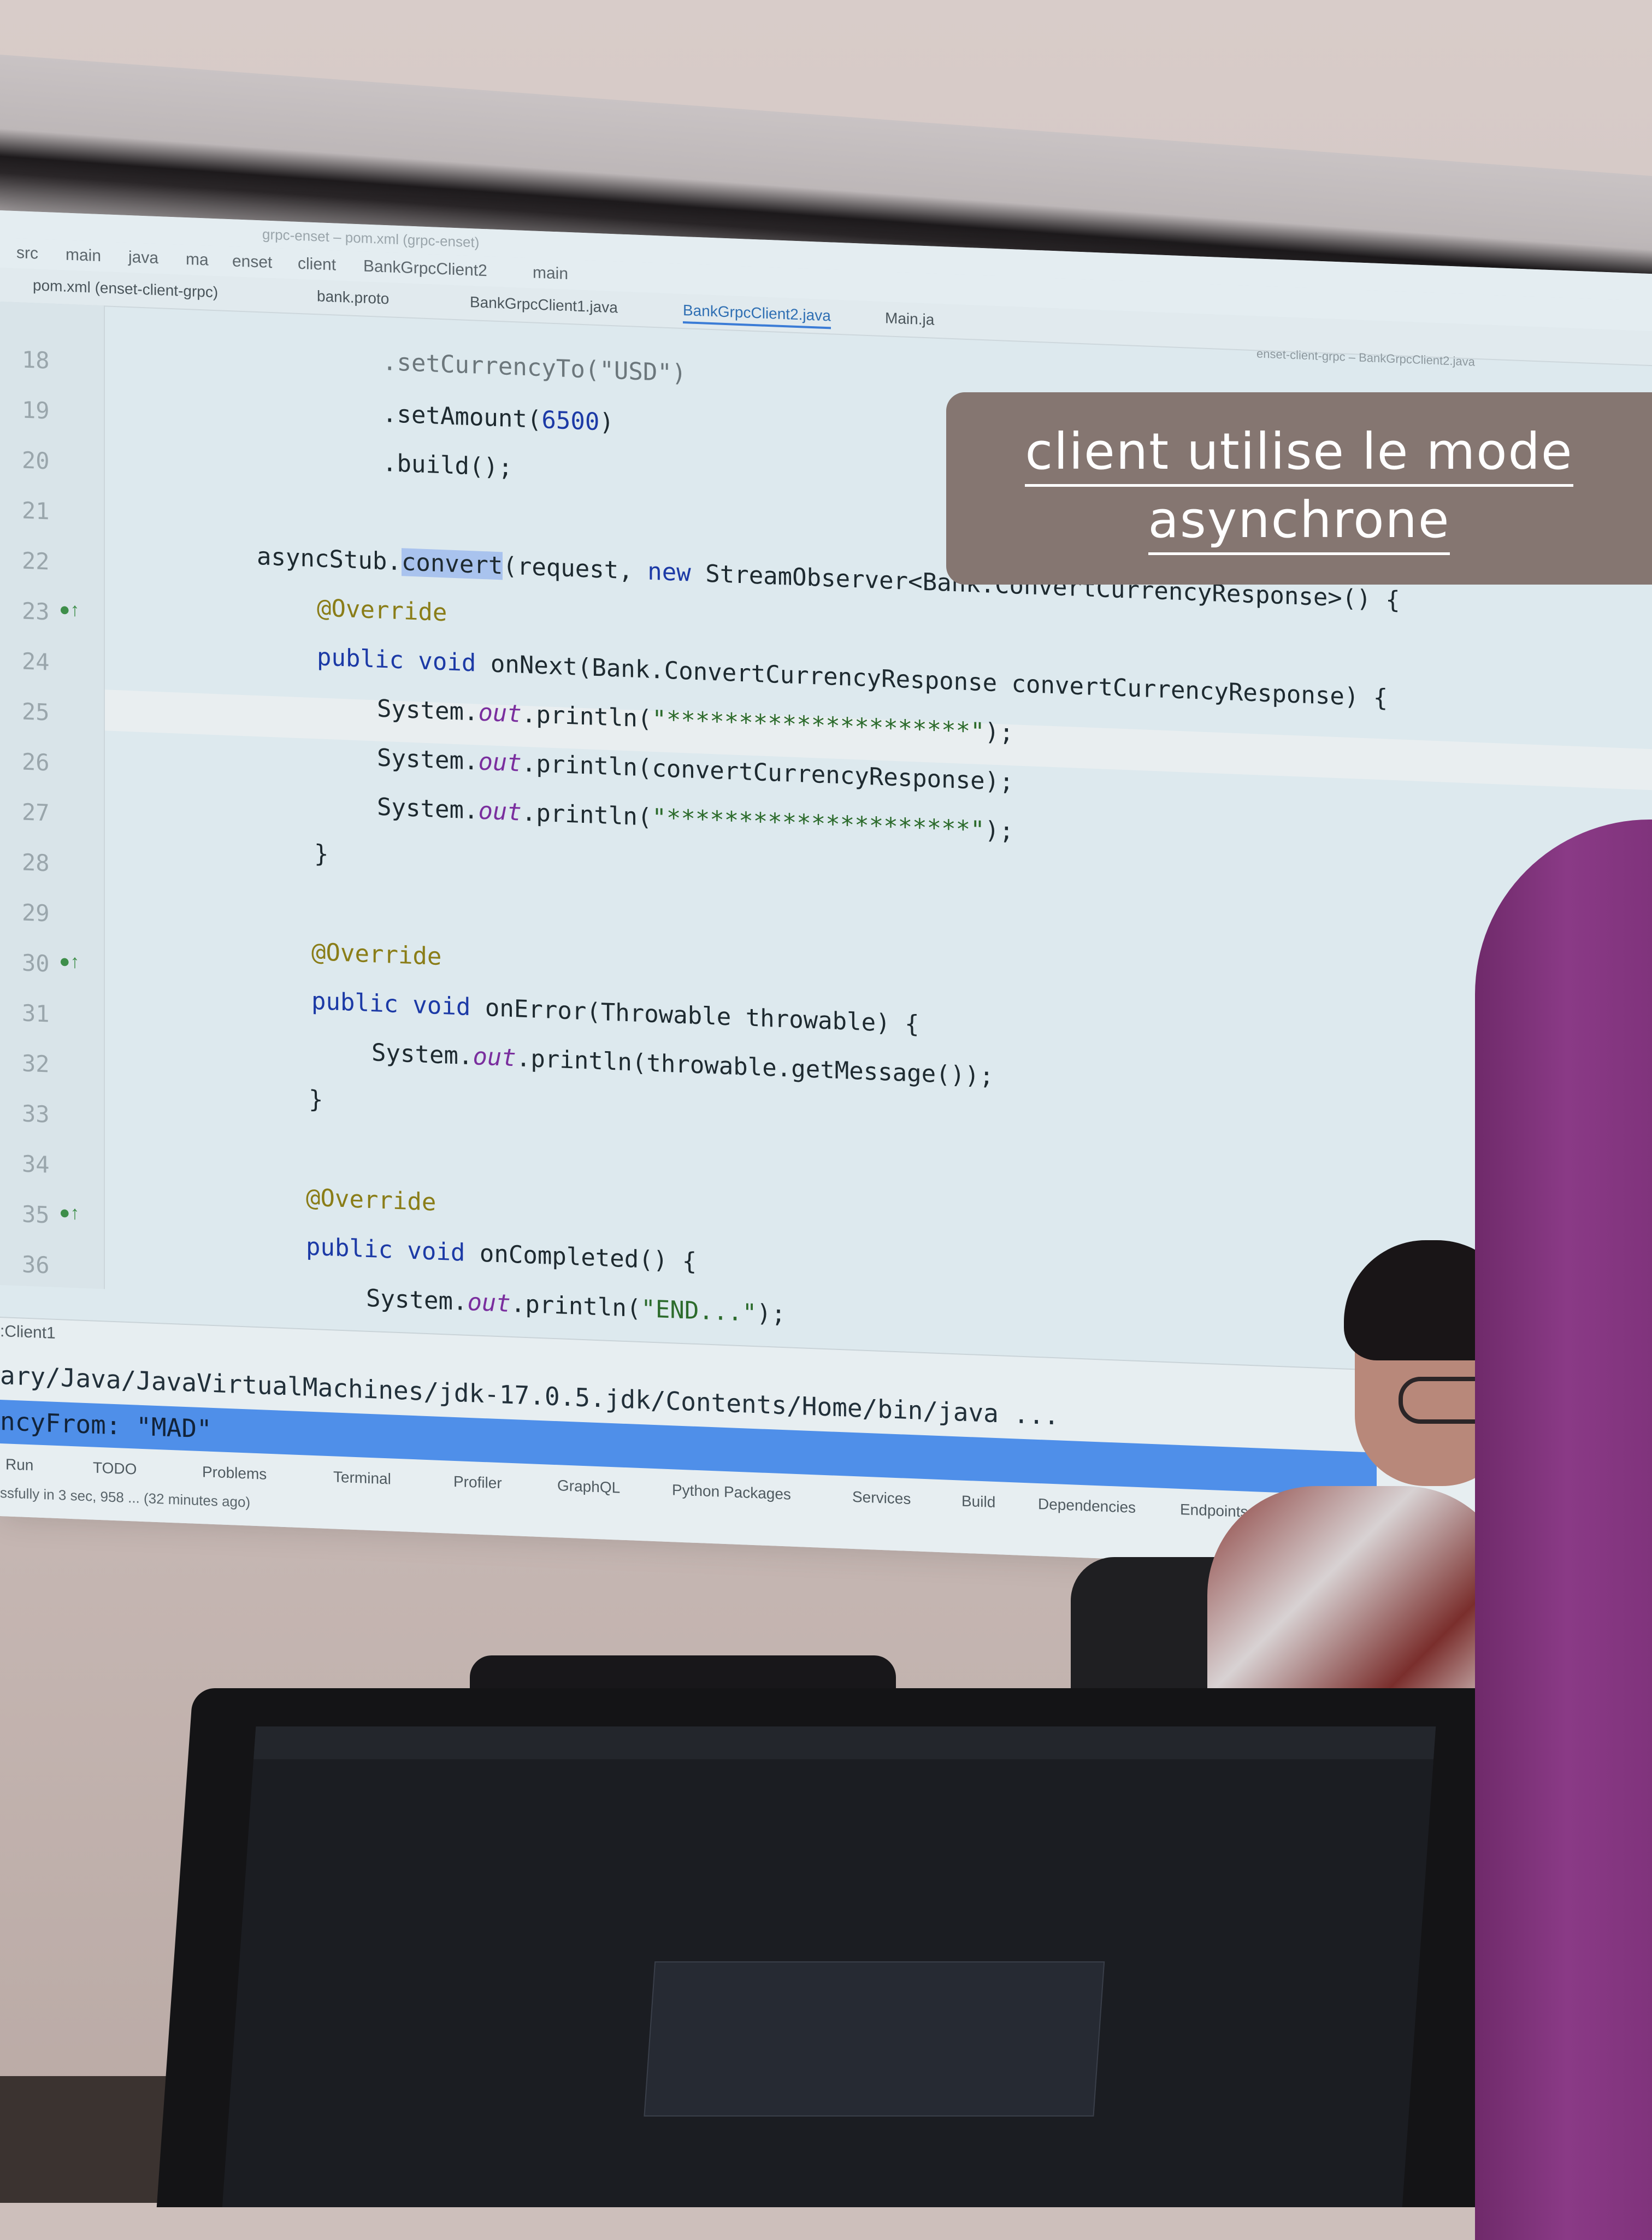 This screenshot has width=1652, height=2240. What do you see at coordinates (19, 1465) in the screenshot?
I see `toolbar-run: Run` at bounding box center [19, 1465].